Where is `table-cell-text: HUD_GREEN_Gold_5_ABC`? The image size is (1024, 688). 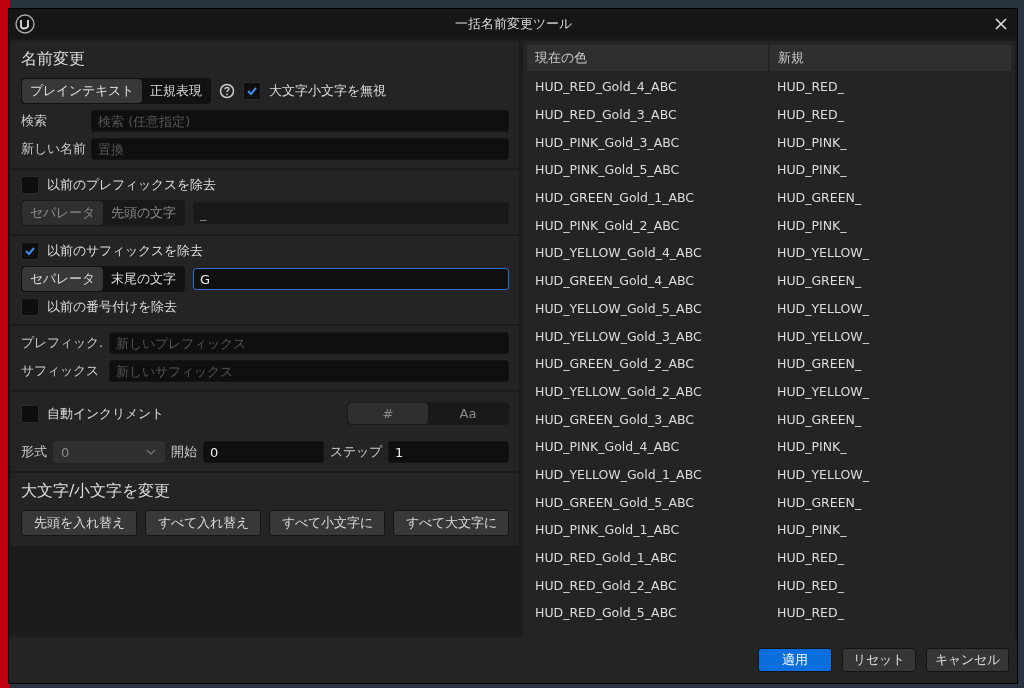
table-cell-text: HUD_GREEN_Gold_5_ABC is located at coordinates (615, 502).